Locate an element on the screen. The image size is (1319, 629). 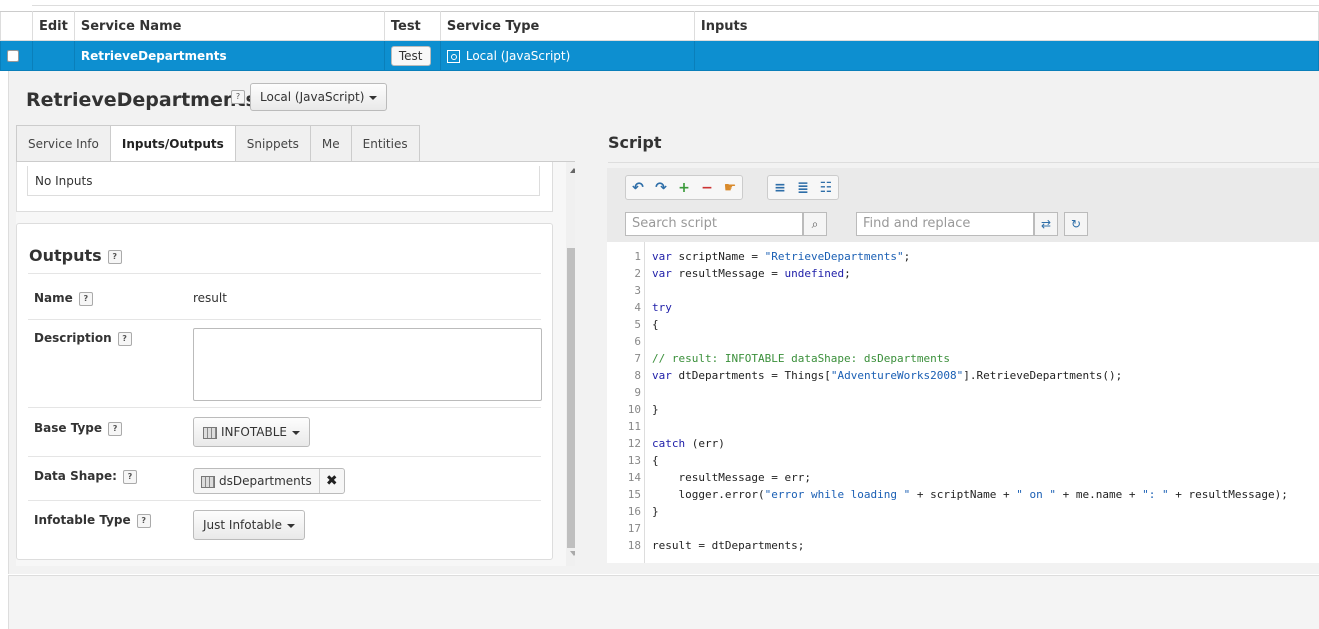
tab-inputs-outputs: Inputs/Outputs is located at coordinates (172, 144).